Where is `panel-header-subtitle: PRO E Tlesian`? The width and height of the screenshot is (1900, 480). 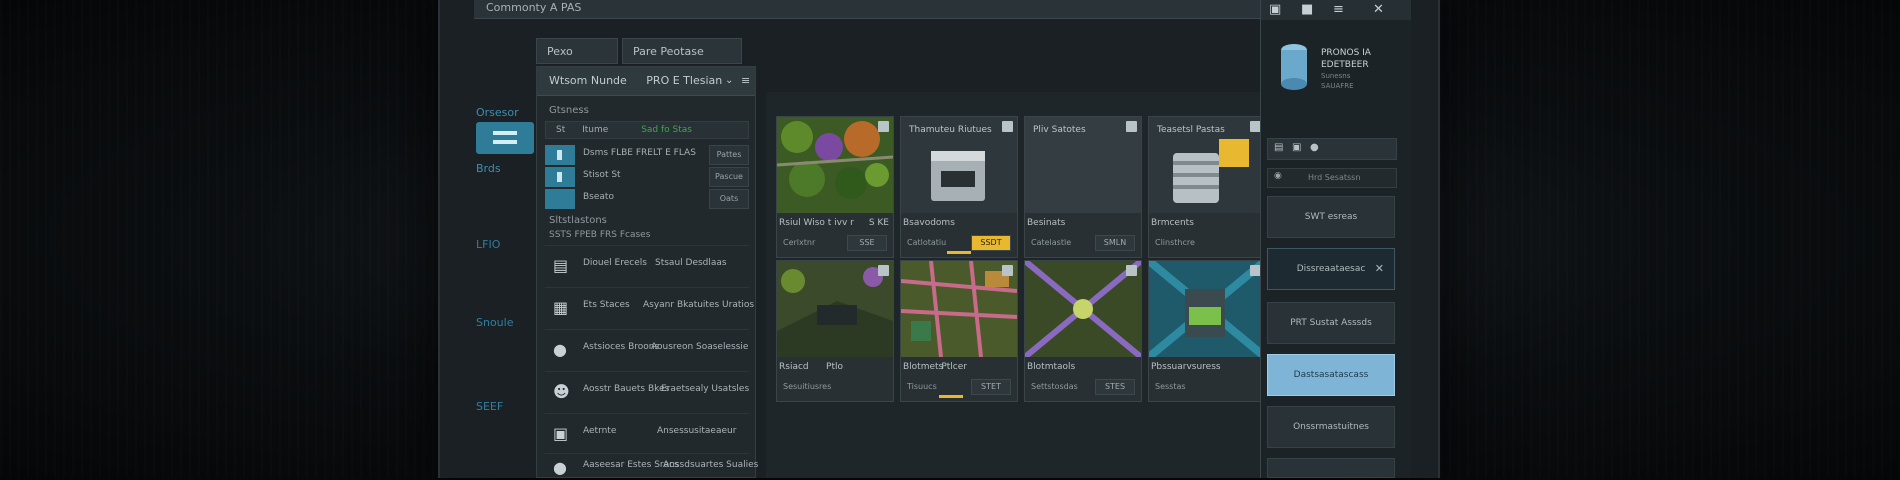
panel-header-subtitle: PRO E Tlesian is located at coordinates (684, 80).